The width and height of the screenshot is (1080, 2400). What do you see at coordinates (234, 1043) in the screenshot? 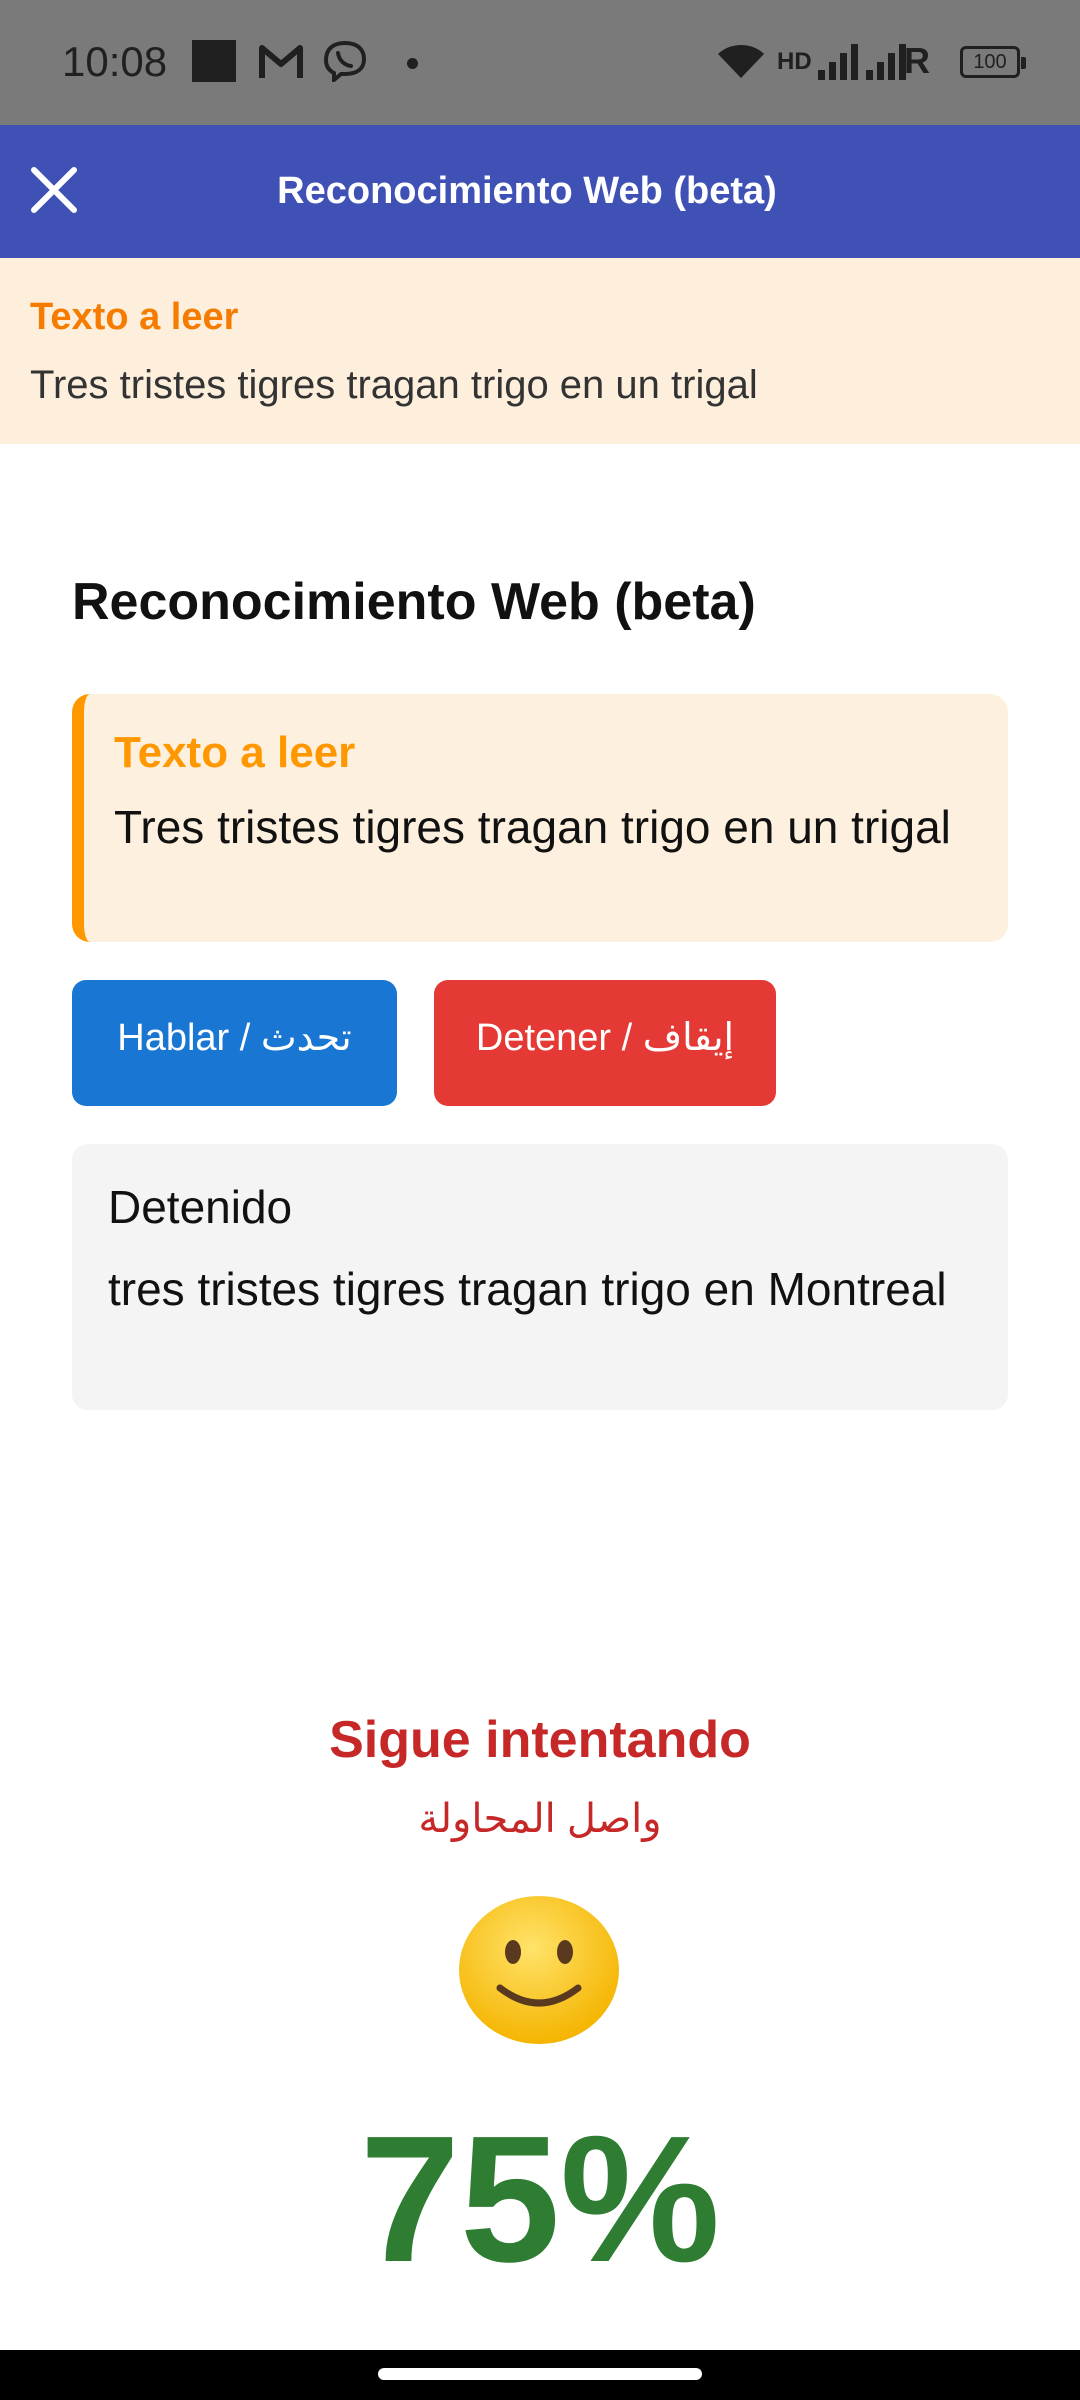
I see `speak-button: Hablar / تحدث` at bounding box center [234, 1043].